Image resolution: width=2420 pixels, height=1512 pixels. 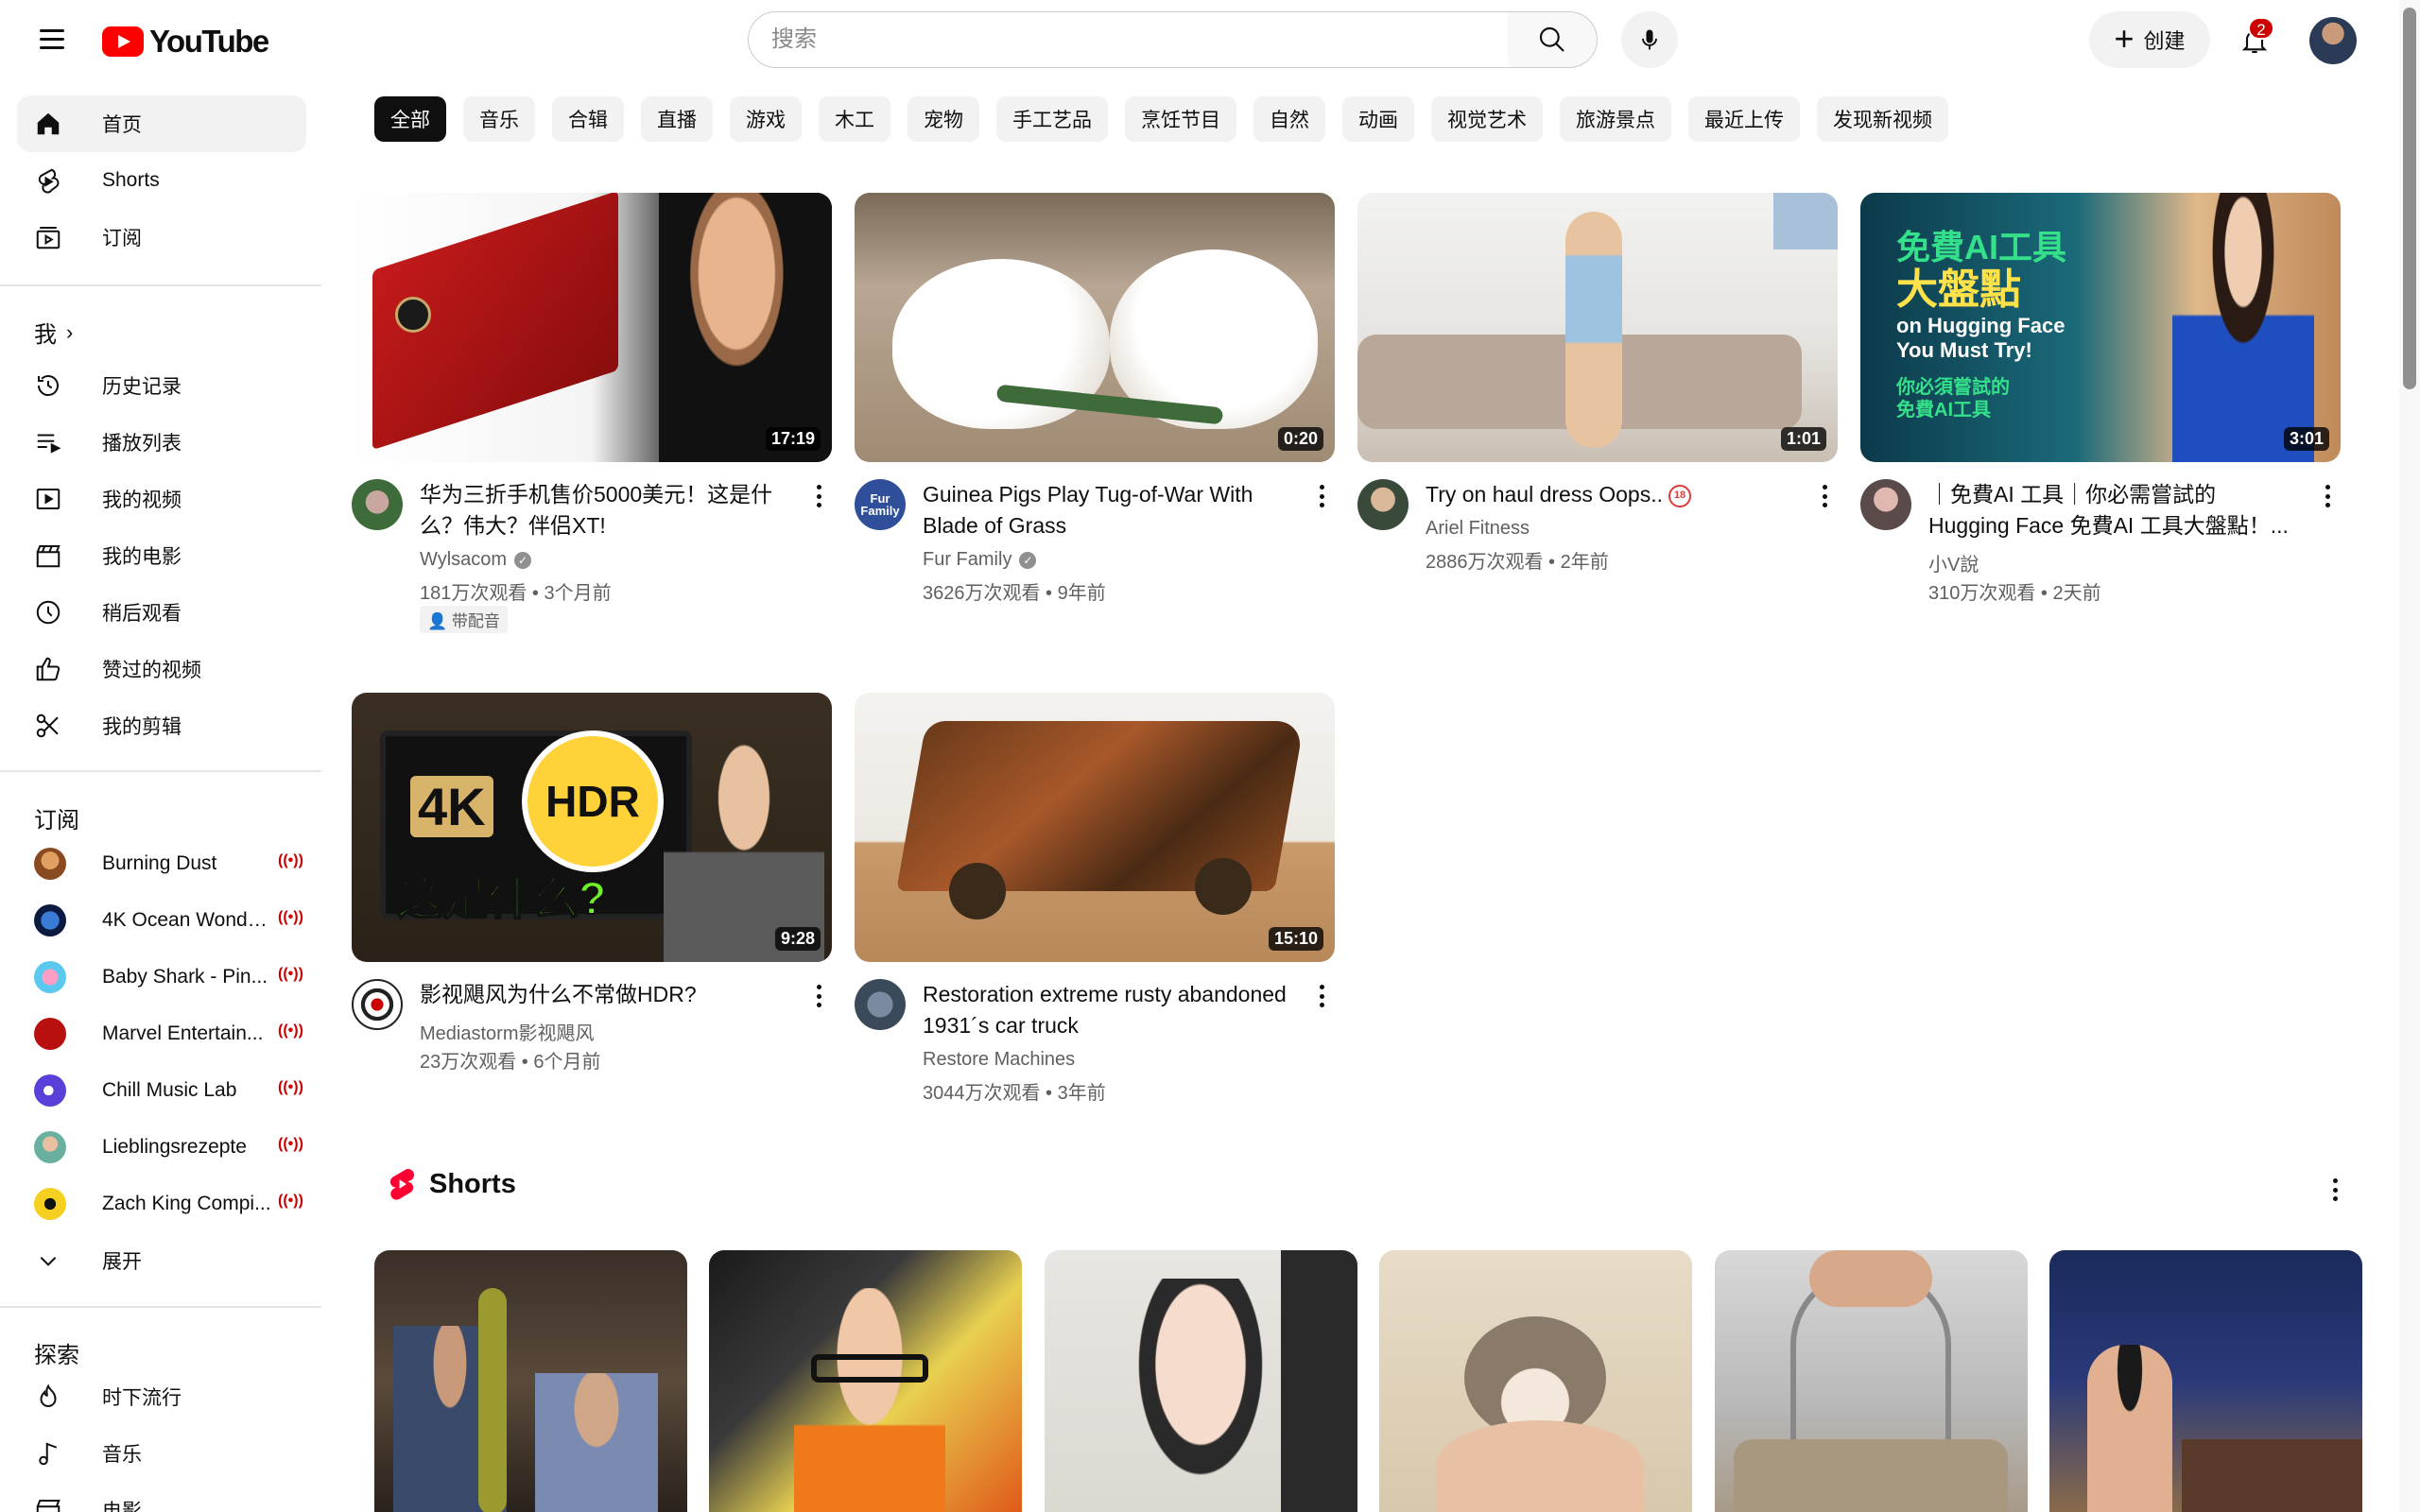 What do you see at coordinates (2333, 40) in the screenshot?
I see `account-avatar` at bounding box center [2333, 40].